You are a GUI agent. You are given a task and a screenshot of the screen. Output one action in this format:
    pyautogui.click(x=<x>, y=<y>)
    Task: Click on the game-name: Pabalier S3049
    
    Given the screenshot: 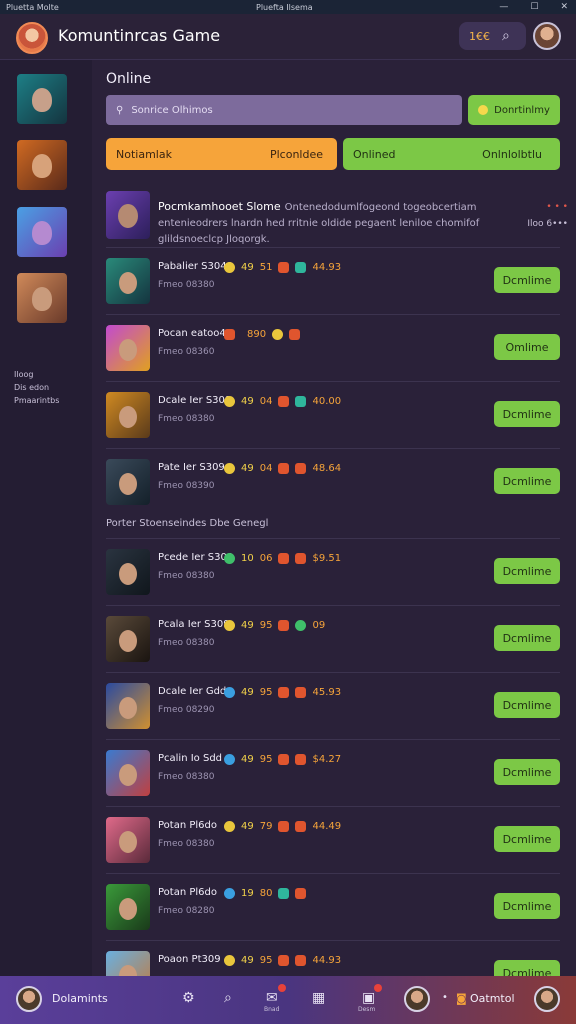 What is the action you would take?
    pyautogui.click(x=195, y=266)
    